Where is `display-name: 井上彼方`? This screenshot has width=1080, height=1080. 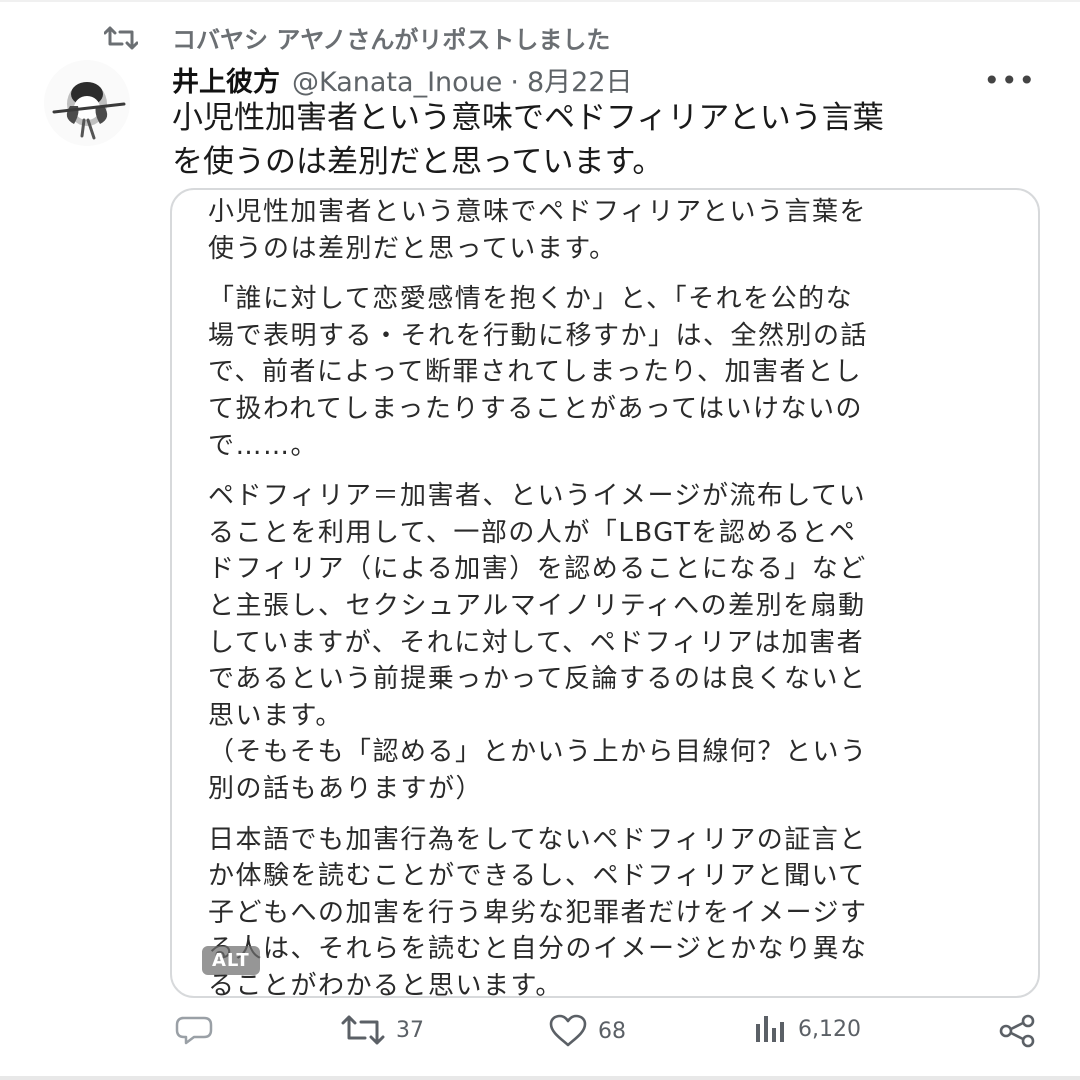 display-name: 井上彼方 is located at coordinates (226, 79).